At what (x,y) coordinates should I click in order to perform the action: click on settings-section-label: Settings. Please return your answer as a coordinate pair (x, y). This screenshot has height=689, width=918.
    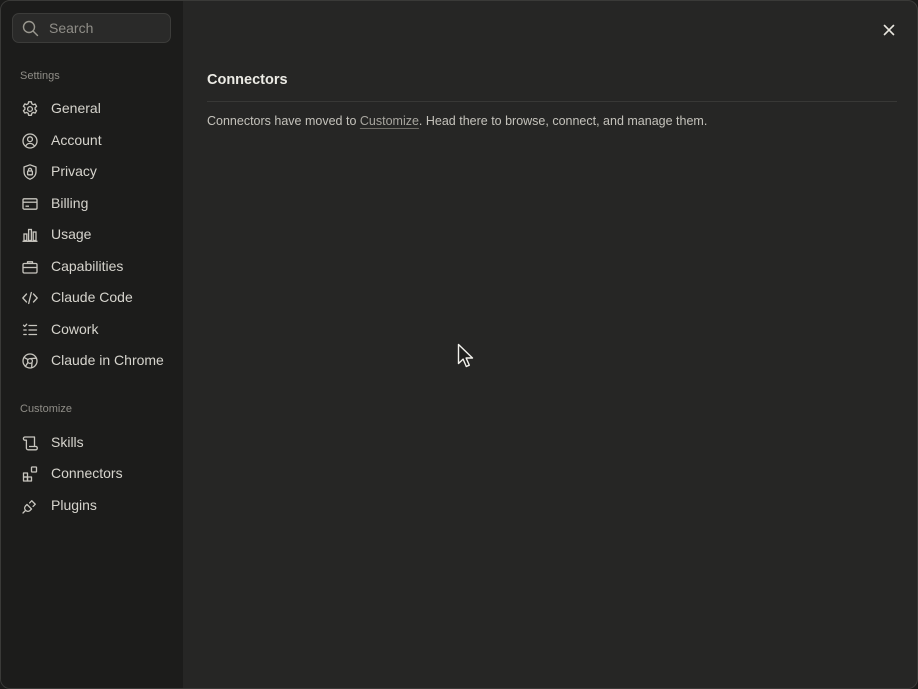
    Looking at the image, I should click on (40, 76).